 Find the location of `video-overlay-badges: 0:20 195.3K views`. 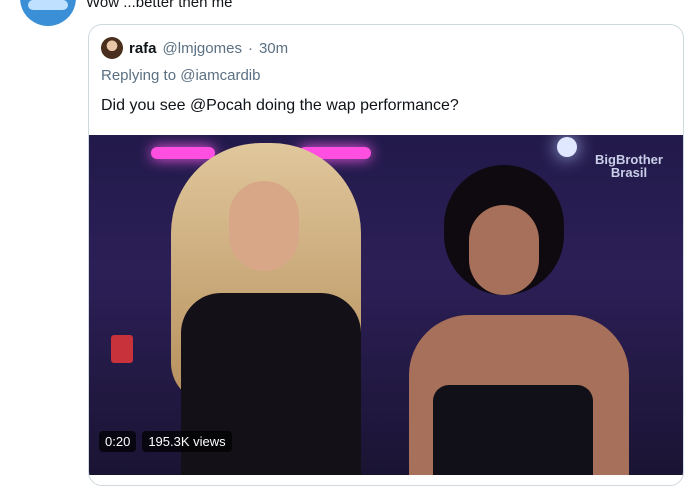

video-overlay-badges: 0:20 195.3K views is located at coordinates (165, 441).